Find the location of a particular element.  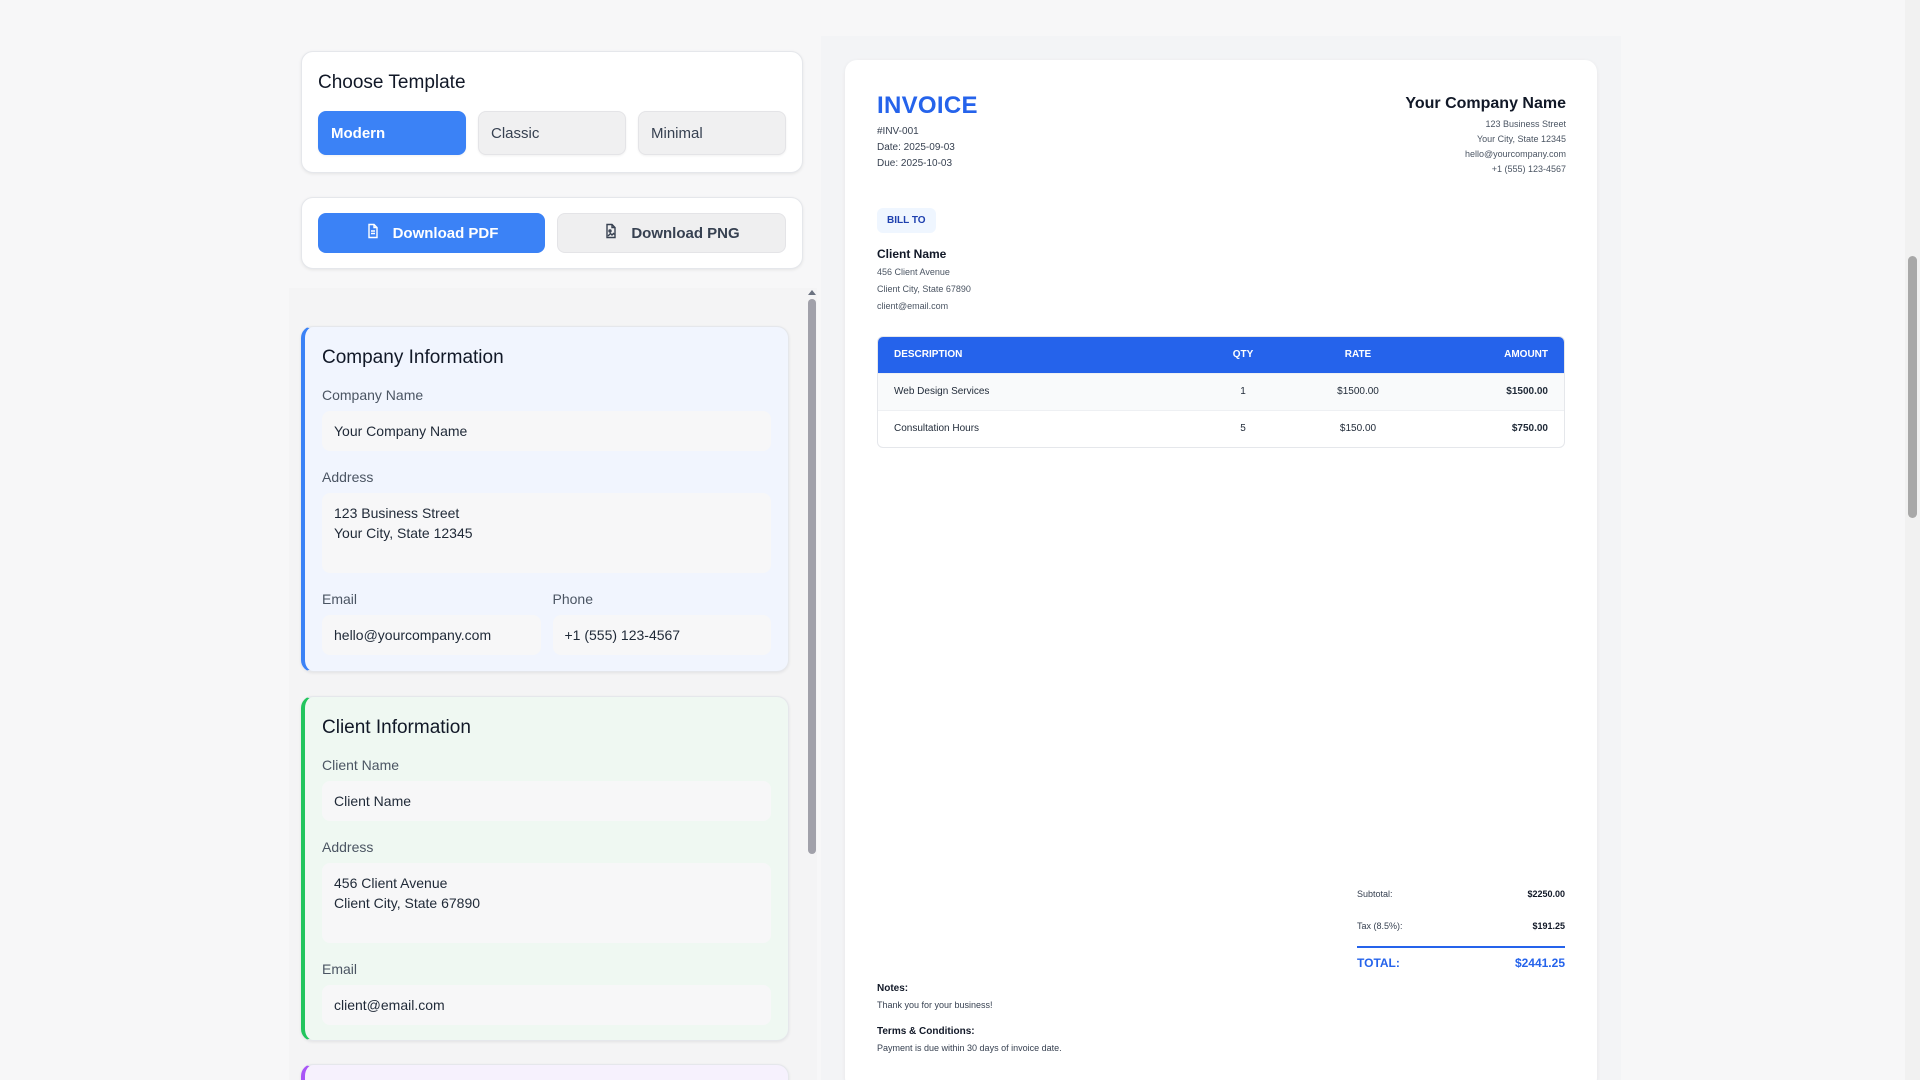

table-header-row: DESCRIPTION QTY RATE AMOUNT is located at coordinates (1221, 355).